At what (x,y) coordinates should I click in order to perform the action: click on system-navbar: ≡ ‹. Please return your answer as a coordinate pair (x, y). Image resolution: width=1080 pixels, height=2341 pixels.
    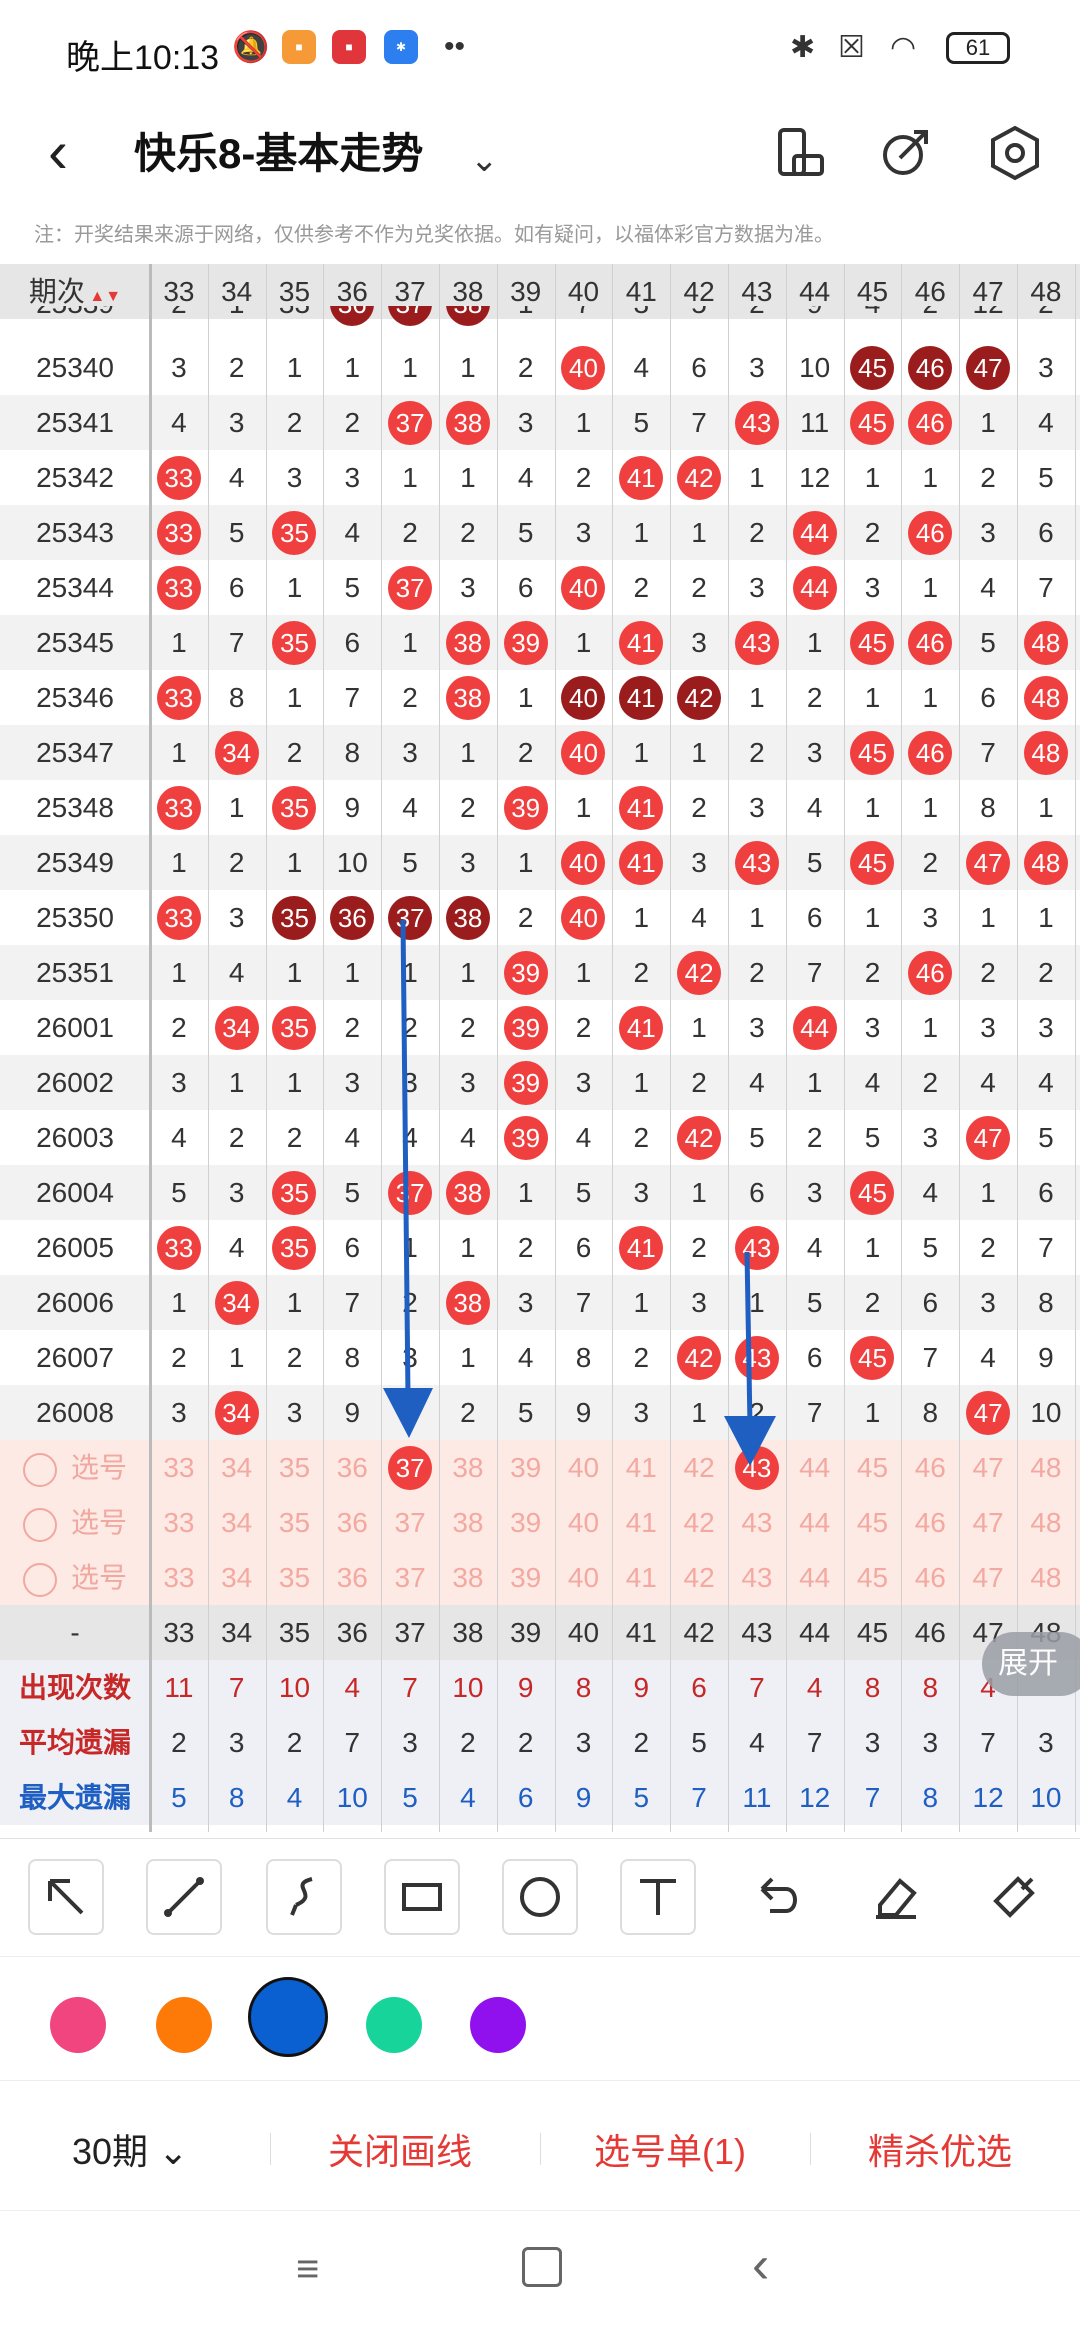
    Looking at the image, I should click on (540, 2275).